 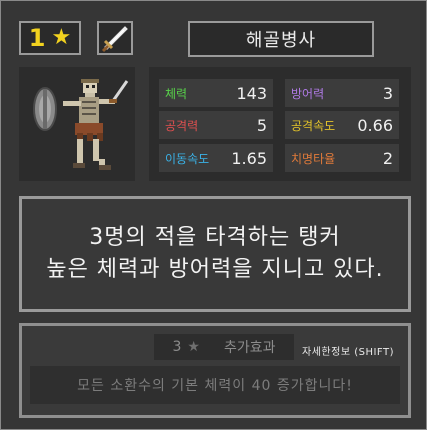 I want to click on stat-label: 공격속도, so click(x=313, y=125).